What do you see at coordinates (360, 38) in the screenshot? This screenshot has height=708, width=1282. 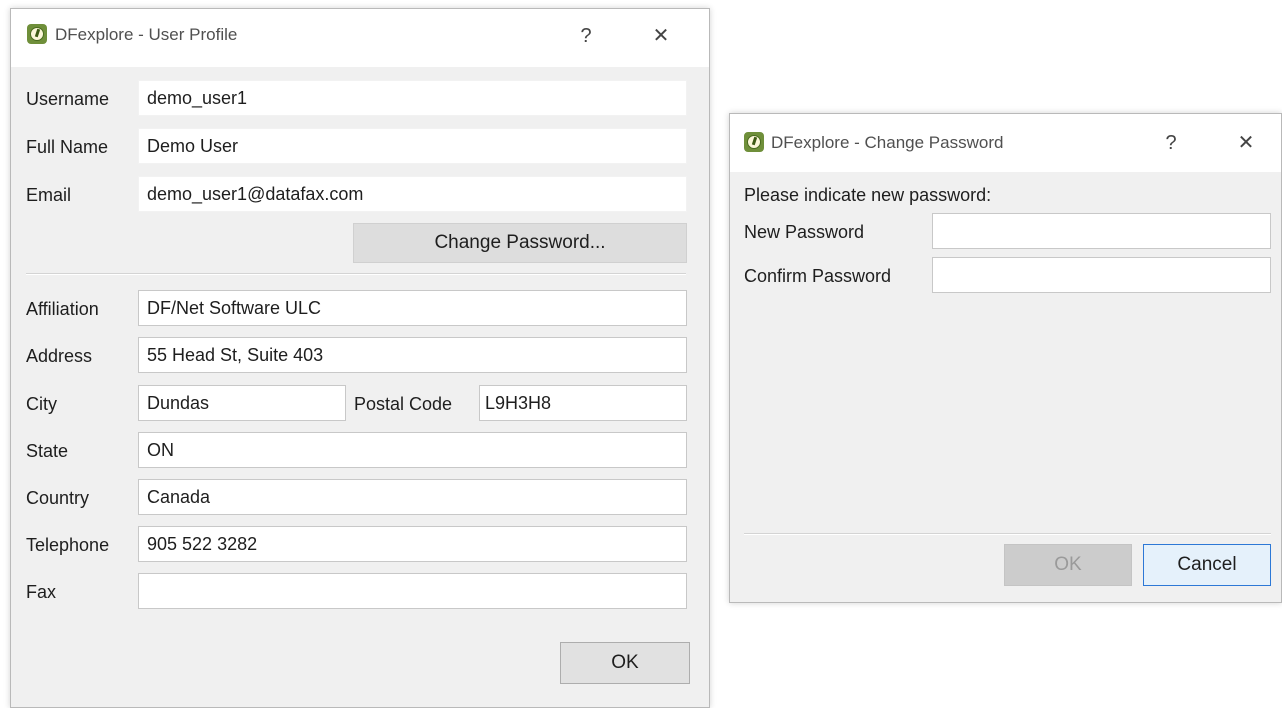 I see `title-bar: DFexplore - User Profile ? ✕` at bounding box center [360, 38].